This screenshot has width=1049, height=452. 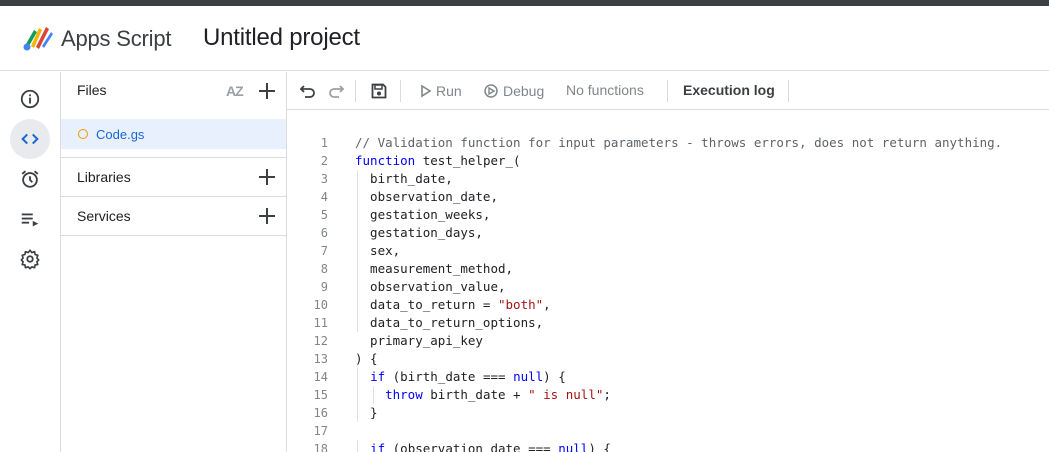 What do you see at coordinates (366, 412) in the screenshot?
I see `line-source: }` at bounding box center [366, 412].